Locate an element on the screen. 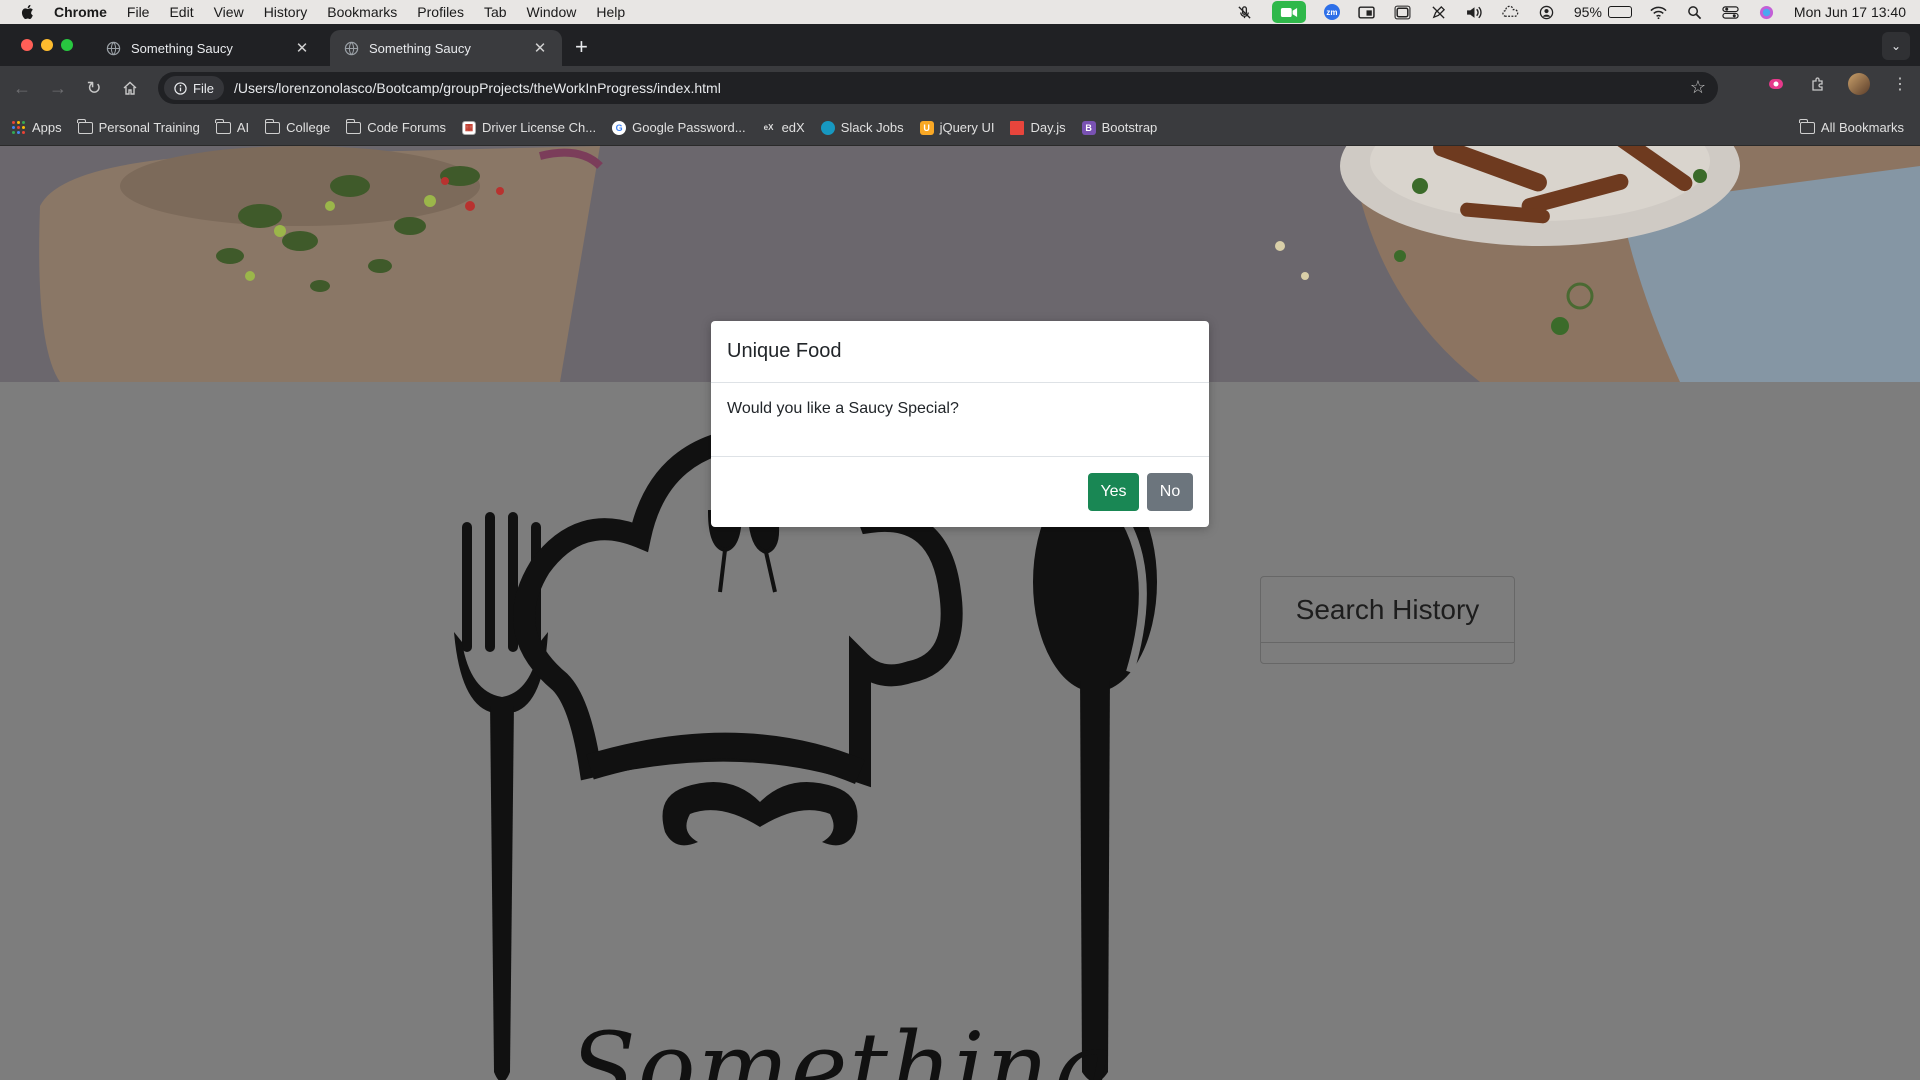 This screenshot has width=1920, height=1080. siri-icon is located at coordinates (1767, 12).